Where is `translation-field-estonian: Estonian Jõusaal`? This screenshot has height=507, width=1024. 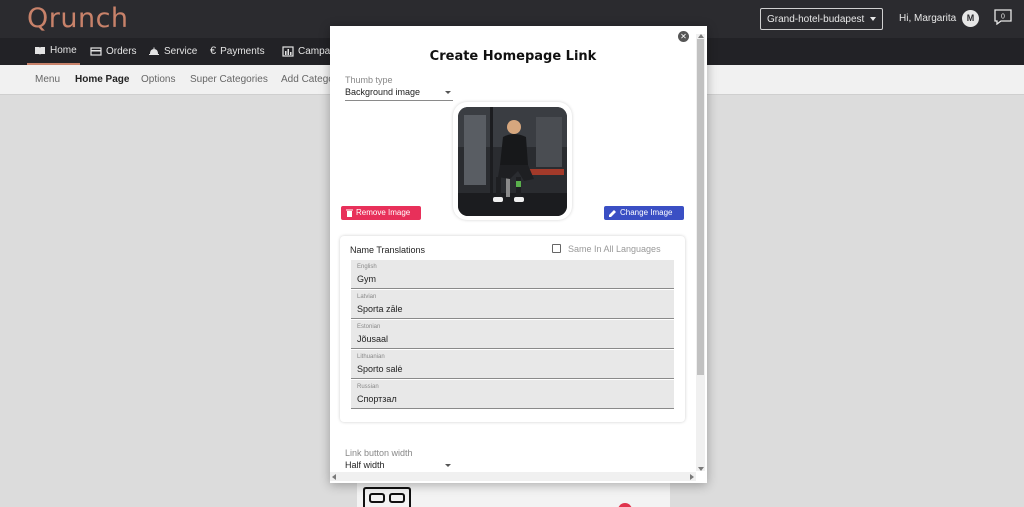
translation-field-estonian: Estonian Jõusaal is located at coordinates (512, 334).